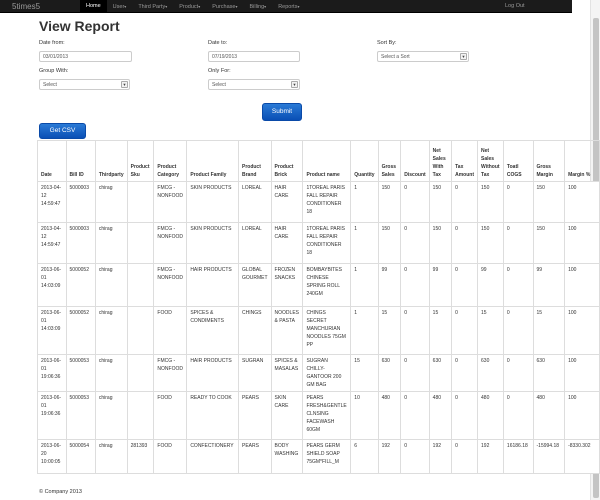  I want to click on table-cell: CHINGS, so click(254, 330).